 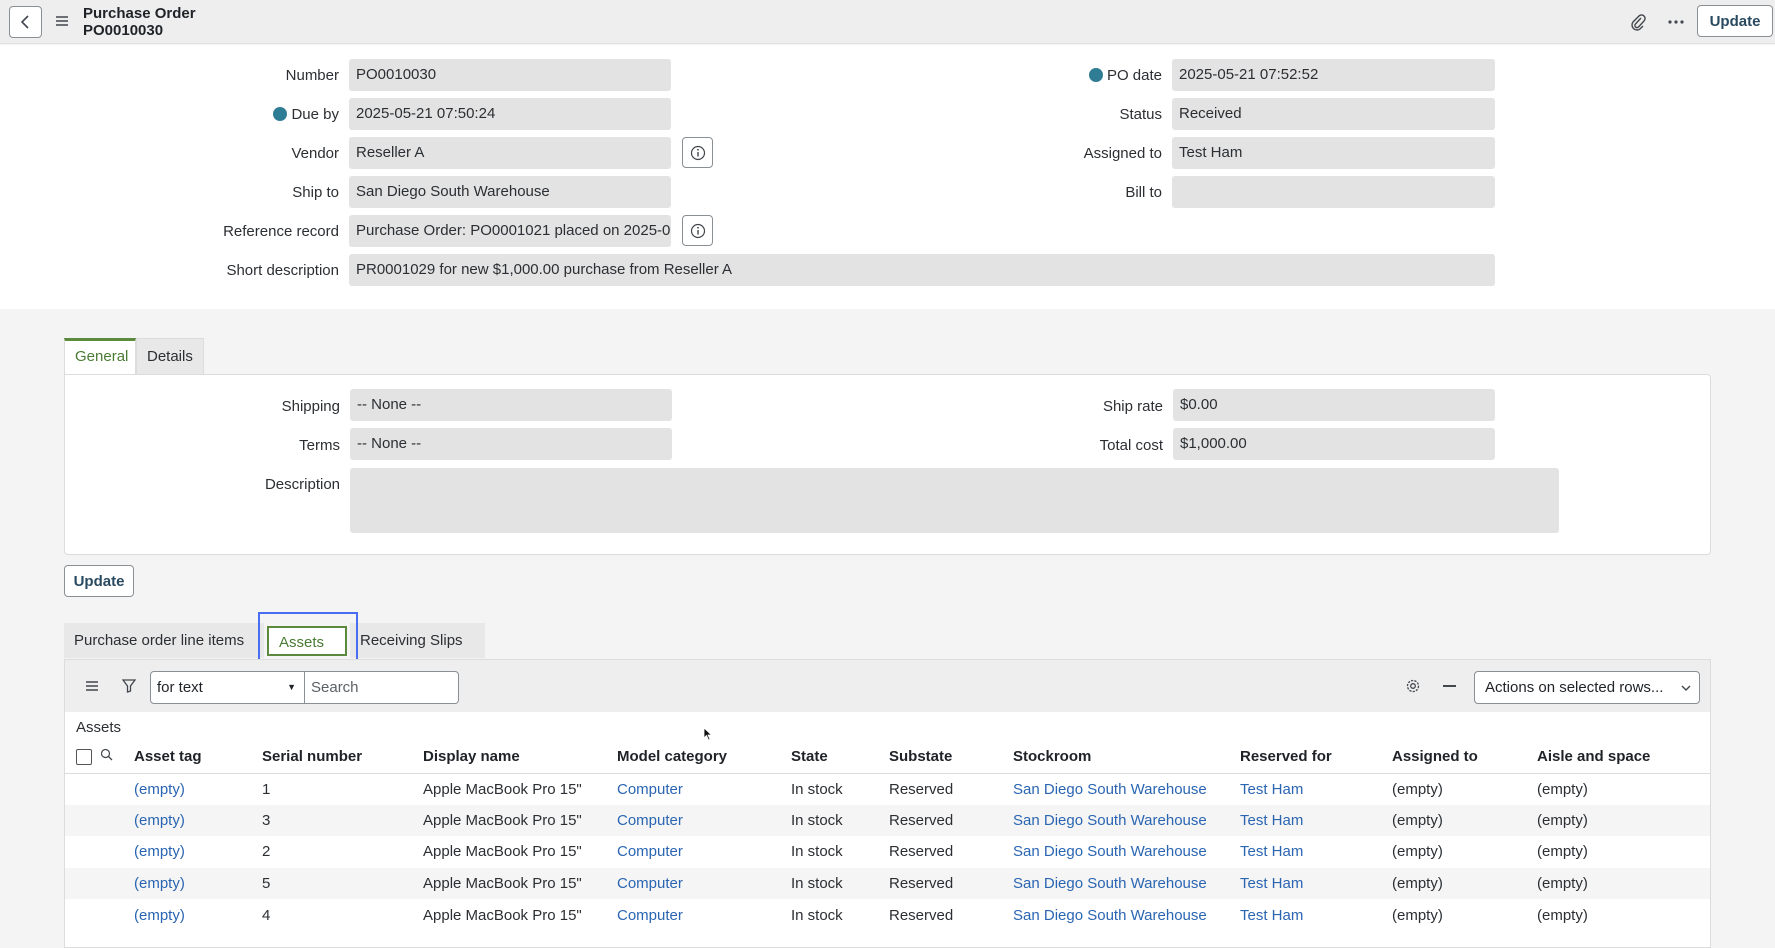 I want to click on tab-general: General, so click(x=100, y=356).